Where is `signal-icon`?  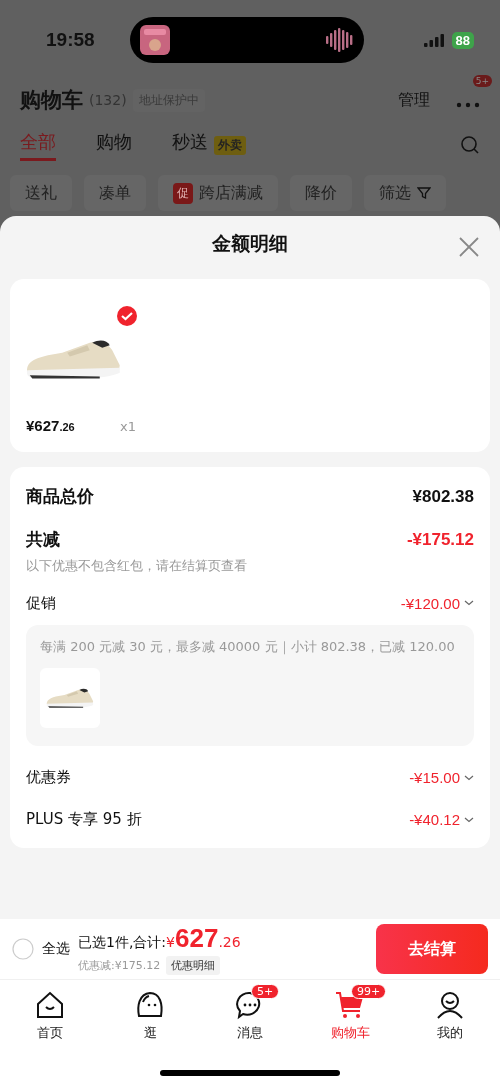 signal-icon is located at coordinates (434, 40).